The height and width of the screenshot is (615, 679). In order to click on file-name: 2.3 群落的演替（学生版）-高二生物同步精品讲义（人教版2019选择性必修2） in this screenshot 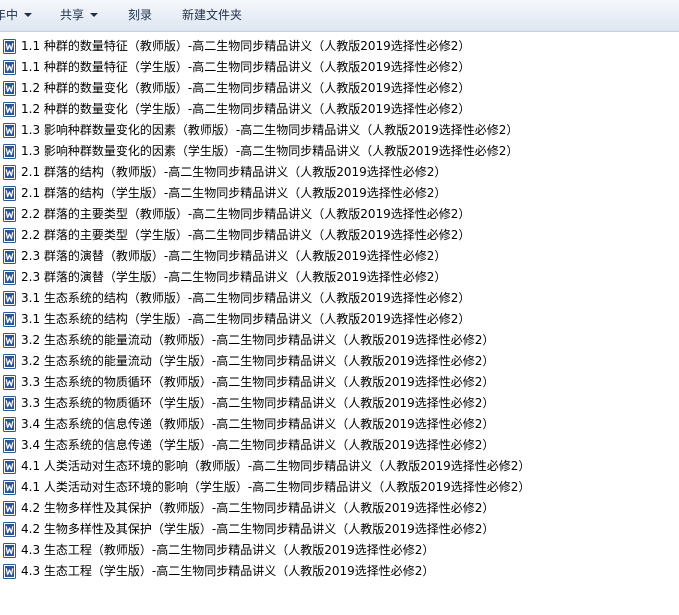, I will do `click(234, 277)`.